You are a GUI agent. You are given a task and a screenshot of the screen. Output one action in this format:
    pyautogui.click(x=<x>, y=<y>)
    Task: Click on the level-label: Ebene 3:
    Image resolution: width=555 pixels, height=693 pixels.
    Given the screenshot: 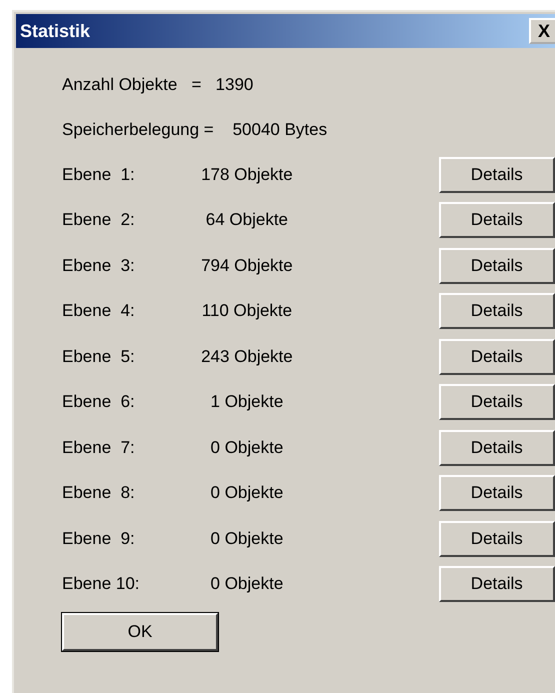 What is the action you would take?
    pyautogui.click(x=99, y=266)
    